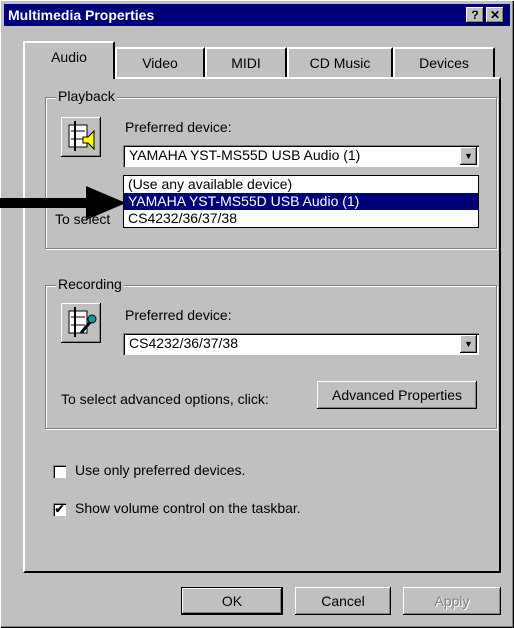 Image resolution: width=514 pixels, height=628 pixels. Describe the element at coordinates (495, 15) in the screenshot. I see `close-button: ✕` at that location.